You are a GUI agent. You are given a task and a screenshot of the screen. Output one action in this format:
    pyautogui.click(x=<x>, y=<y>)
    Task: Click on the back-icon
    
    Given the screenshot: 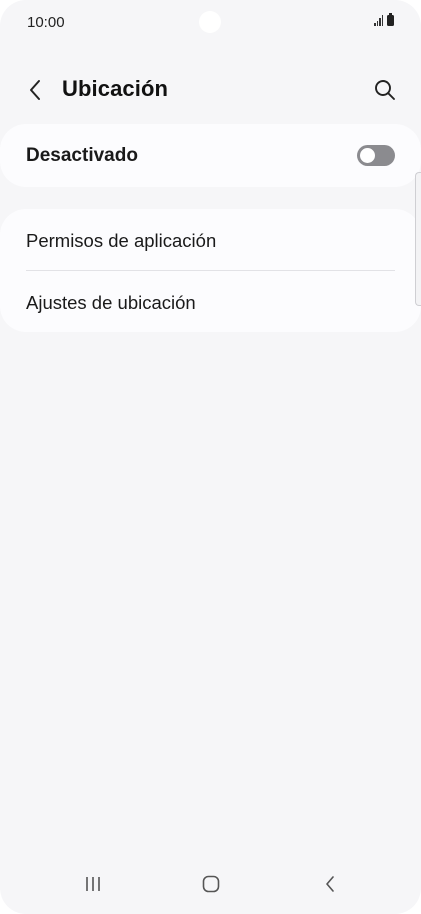 What is the action you would take?
    pyautogui.click(x=330, y=884)
    